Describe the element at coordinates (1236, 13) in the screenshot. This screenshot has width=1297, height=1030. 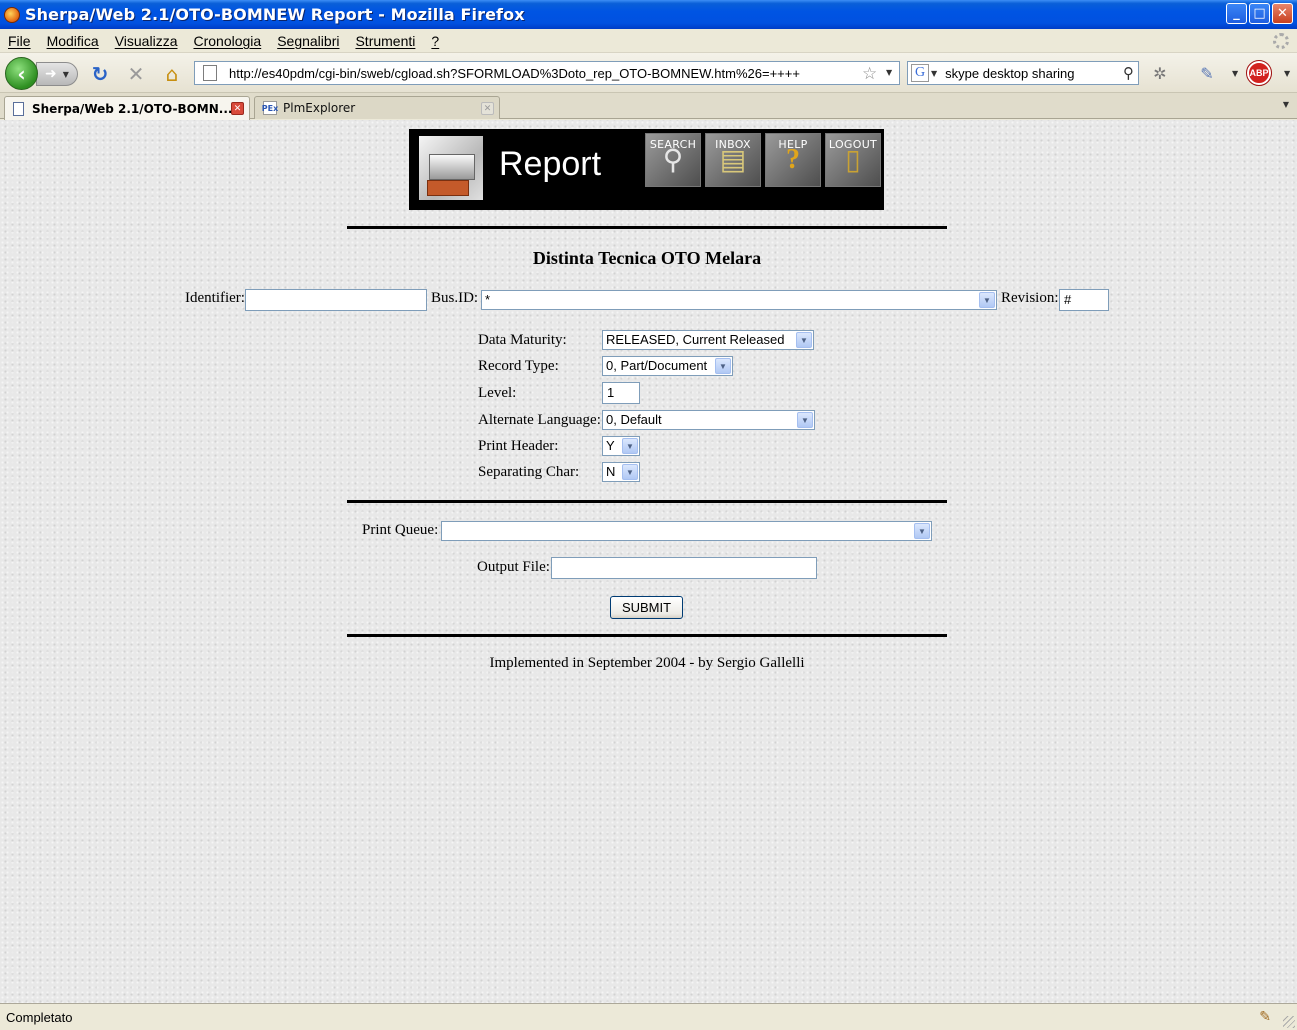
I see `minimize-button: _` at that location.